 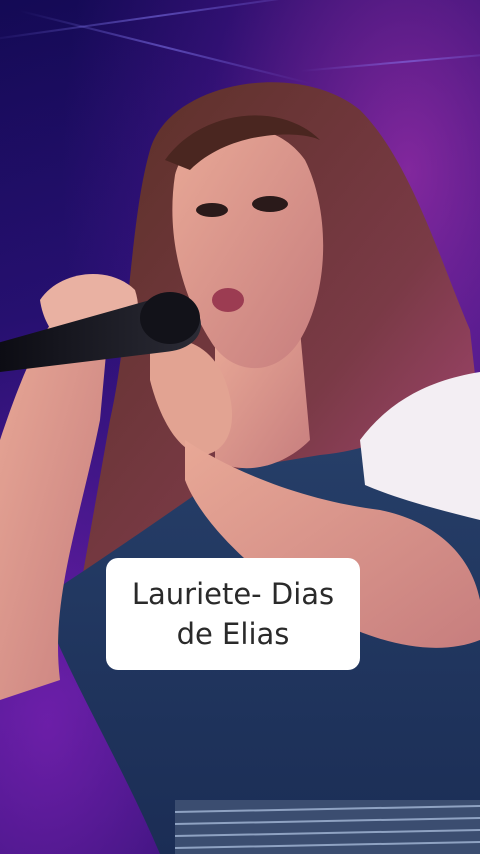 What do you see at coordinates (170, 318) in the screenshot?
I see `microphone-head-shape` at bounding box center [170, 318].